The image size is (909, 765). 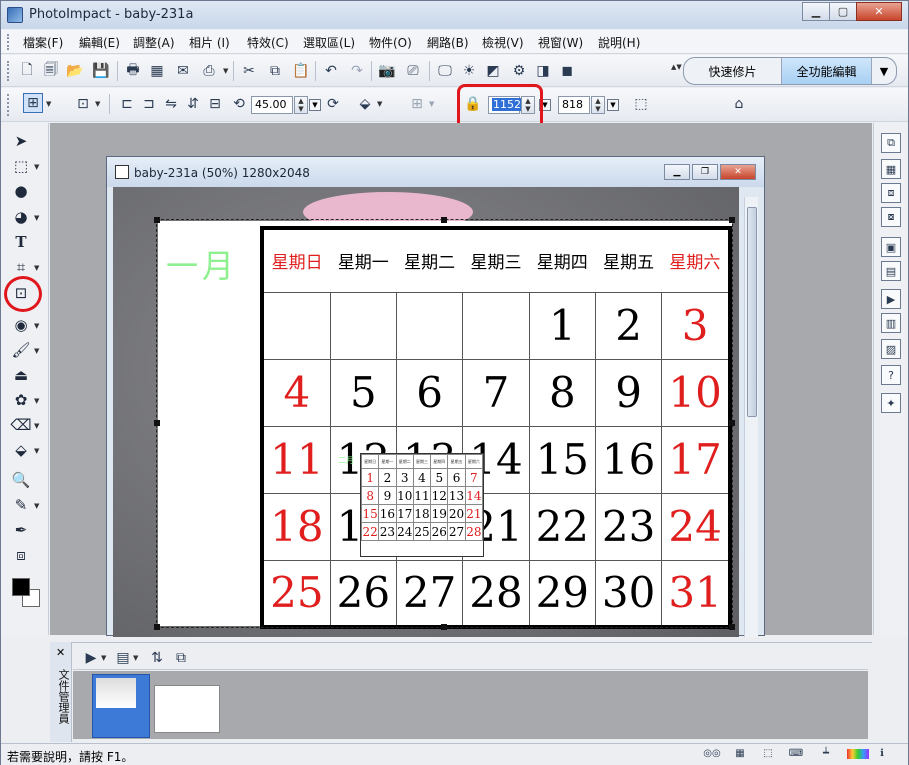 What do you see at coordinates (133, 71) in the screenshot?
I see `print-icon: 🖶` at bounding box center [133, 71].